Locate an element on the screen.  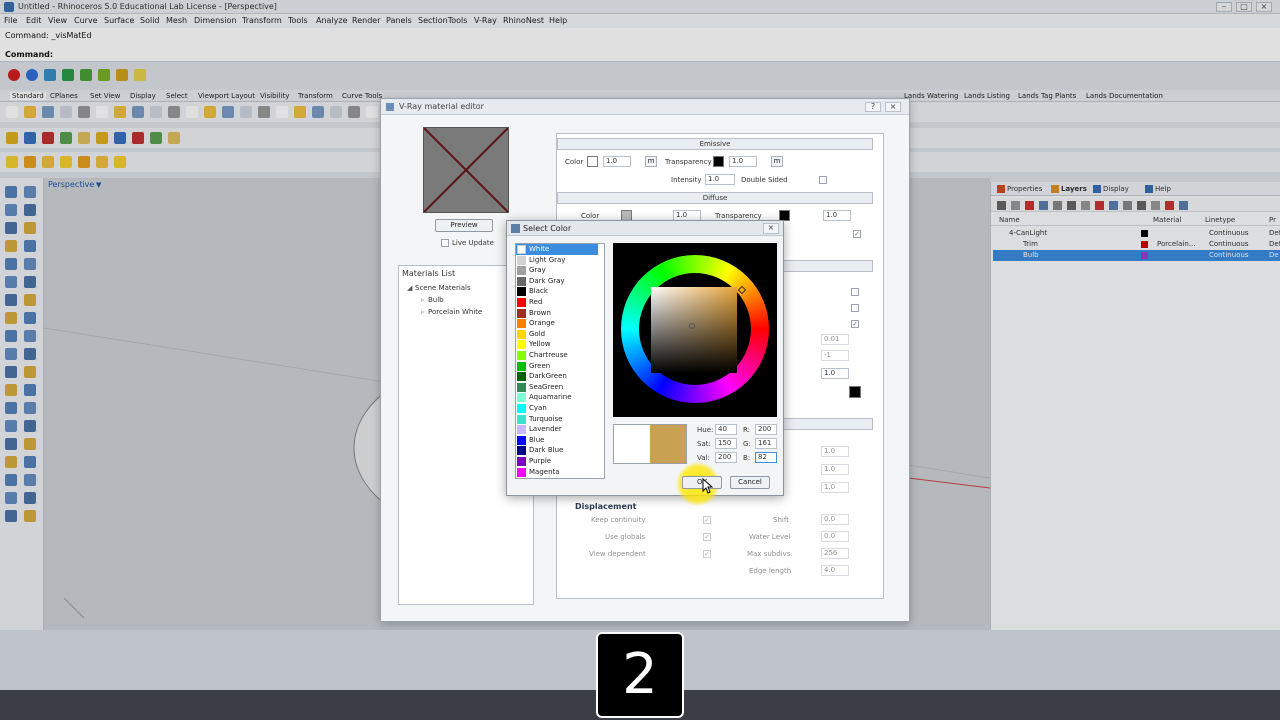
color-name: Brown is located at coordinates (540, 312).